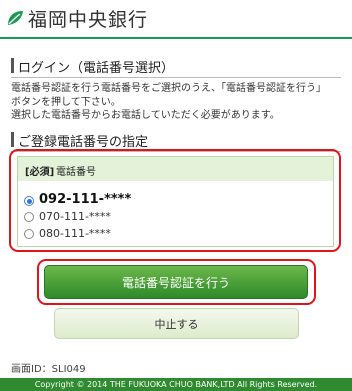  Describe the element at coordinates (168, 88) in the screenshot. I see `instruction-line: 電話番号認証を行う電話番号をご選択のうえ、「電話番号認証を行う」` at that location.